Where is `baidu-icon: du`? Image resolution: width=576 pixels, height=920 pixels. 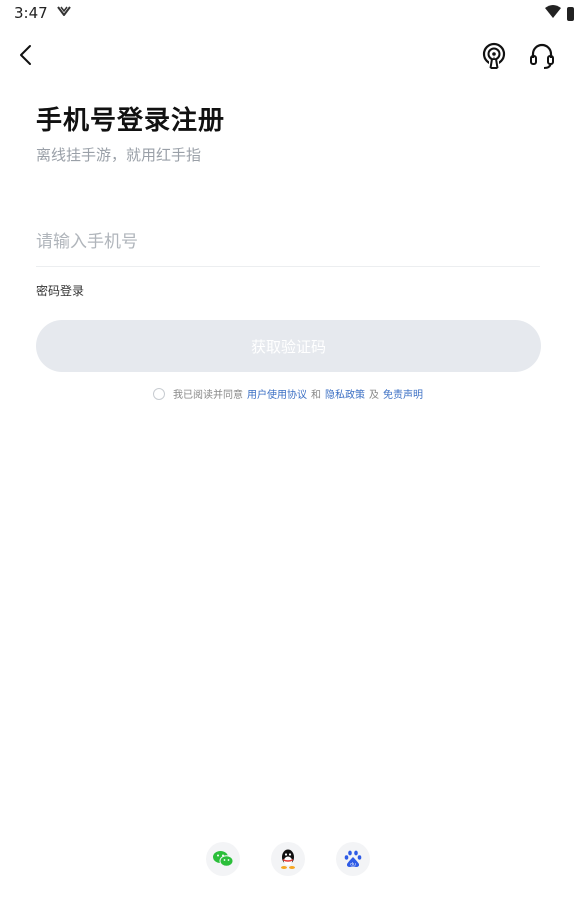 baidu-icon: du is located at coordinates (353, 859).